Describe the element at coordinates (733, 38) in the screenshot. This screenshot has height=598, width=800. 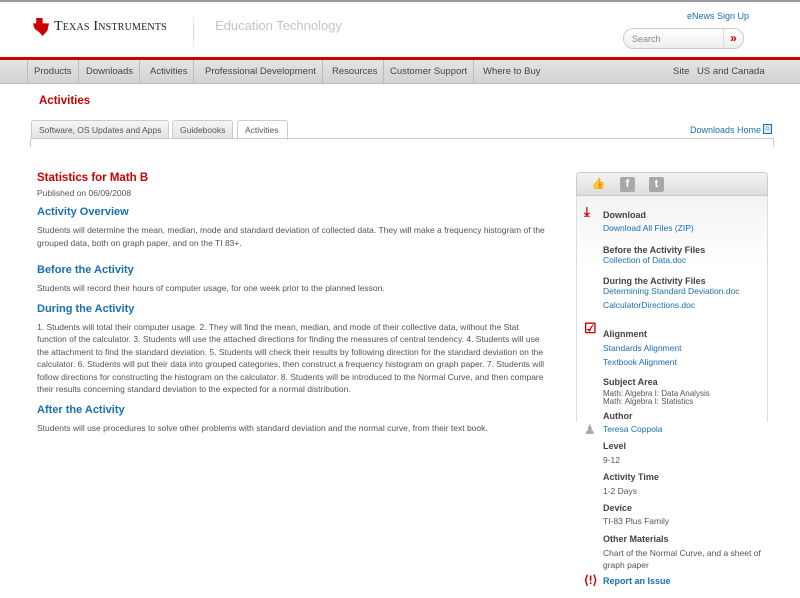
I see `search-go-button: »` at that location.